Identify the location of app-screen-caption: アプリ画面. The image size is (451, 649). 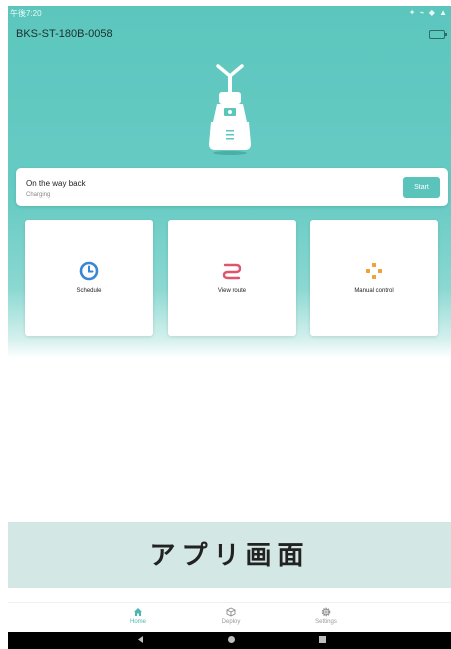
(229, 555).